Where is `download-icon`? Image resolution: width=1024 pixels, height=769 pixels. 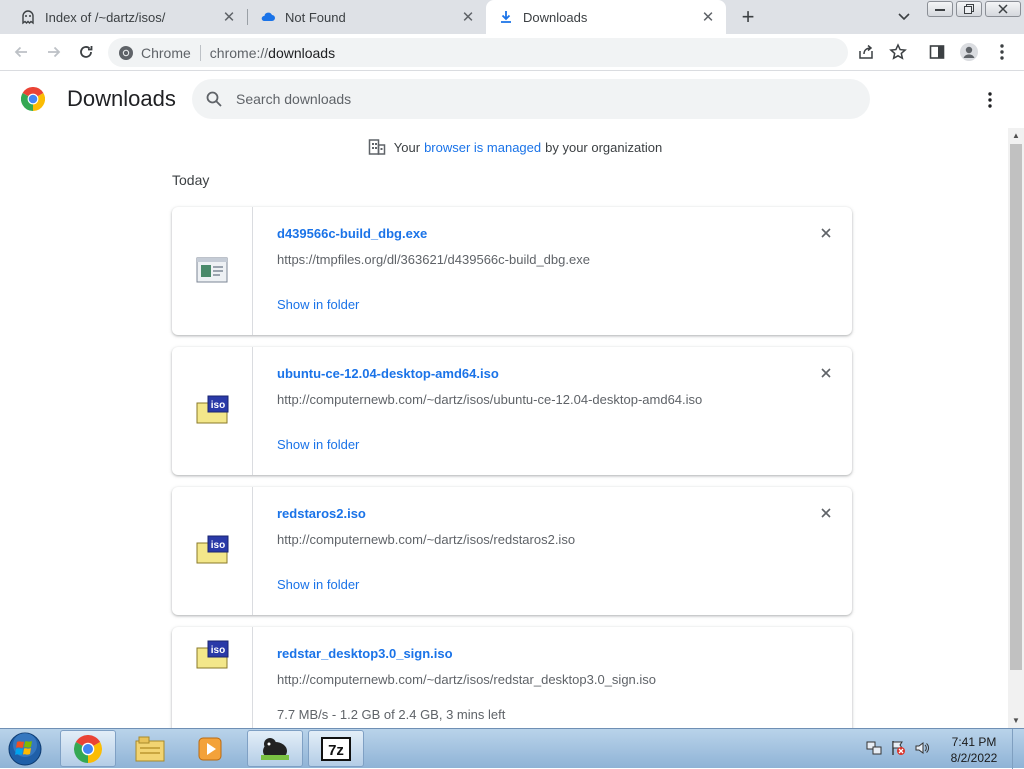 download-icon is located at coordinates (506, 17).